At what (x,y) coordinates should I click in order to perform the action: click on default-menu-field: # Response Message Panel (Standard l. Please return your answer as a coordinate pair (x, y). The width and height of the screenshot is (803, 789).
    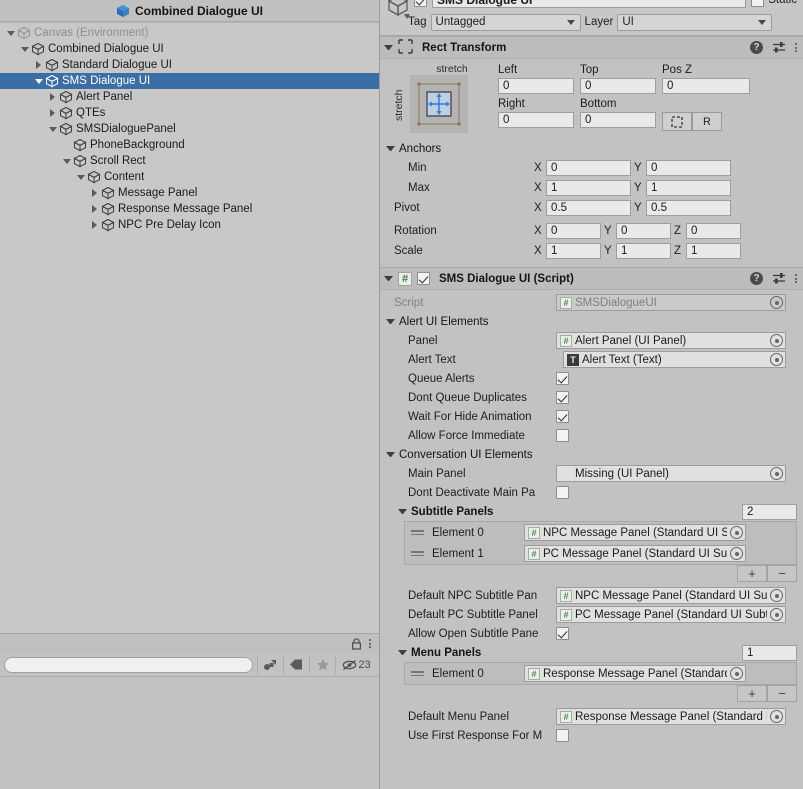
    Looking at the image, I should click on (671, 716).